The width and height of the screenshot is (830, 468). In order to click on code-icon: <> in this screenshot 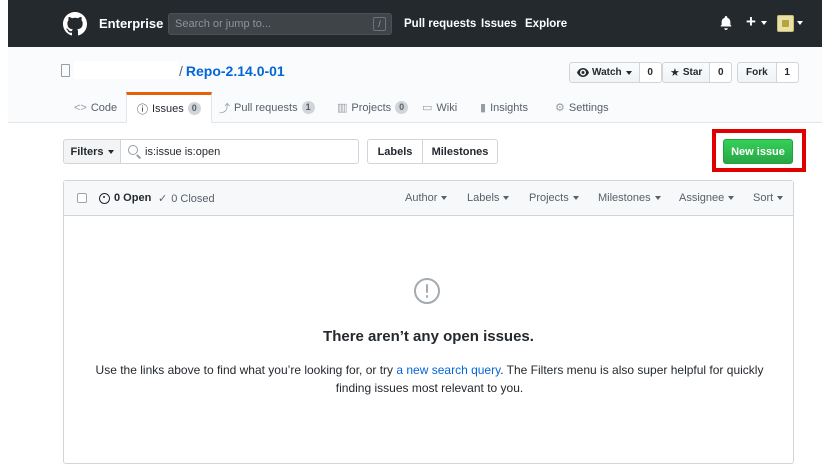, I will do `click(80, 107)`.